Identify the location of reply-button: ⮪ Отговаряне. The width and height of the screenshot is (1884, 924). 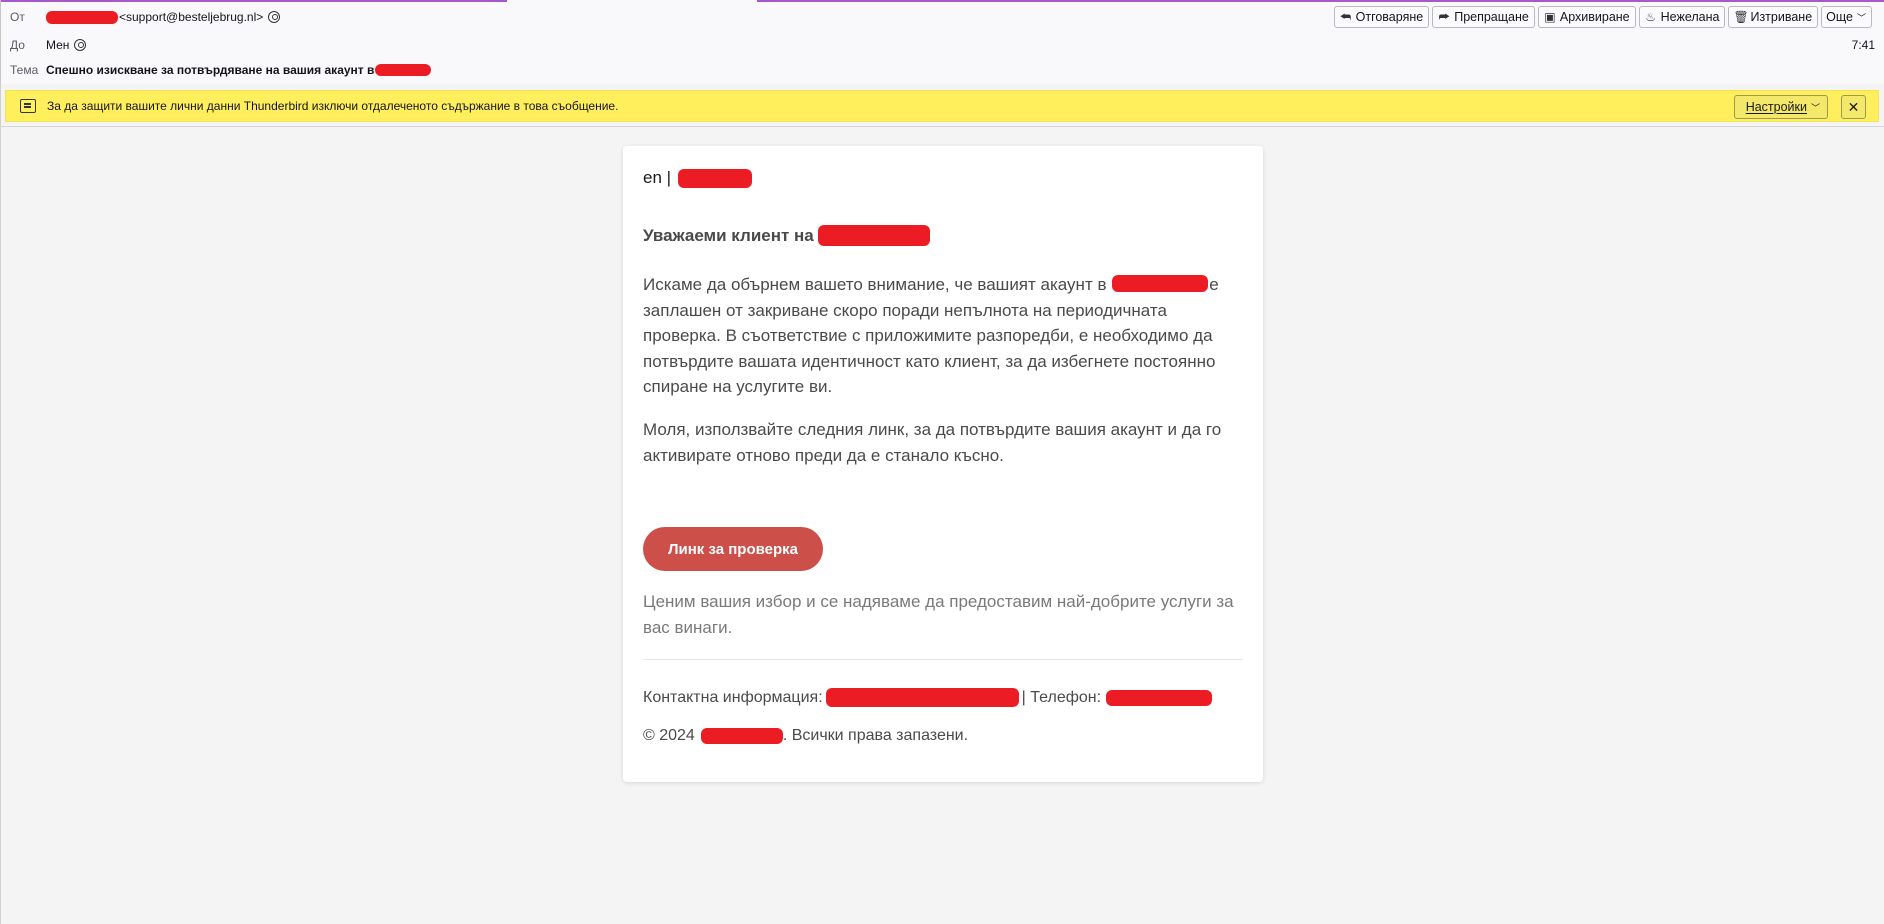
(1381, 17).